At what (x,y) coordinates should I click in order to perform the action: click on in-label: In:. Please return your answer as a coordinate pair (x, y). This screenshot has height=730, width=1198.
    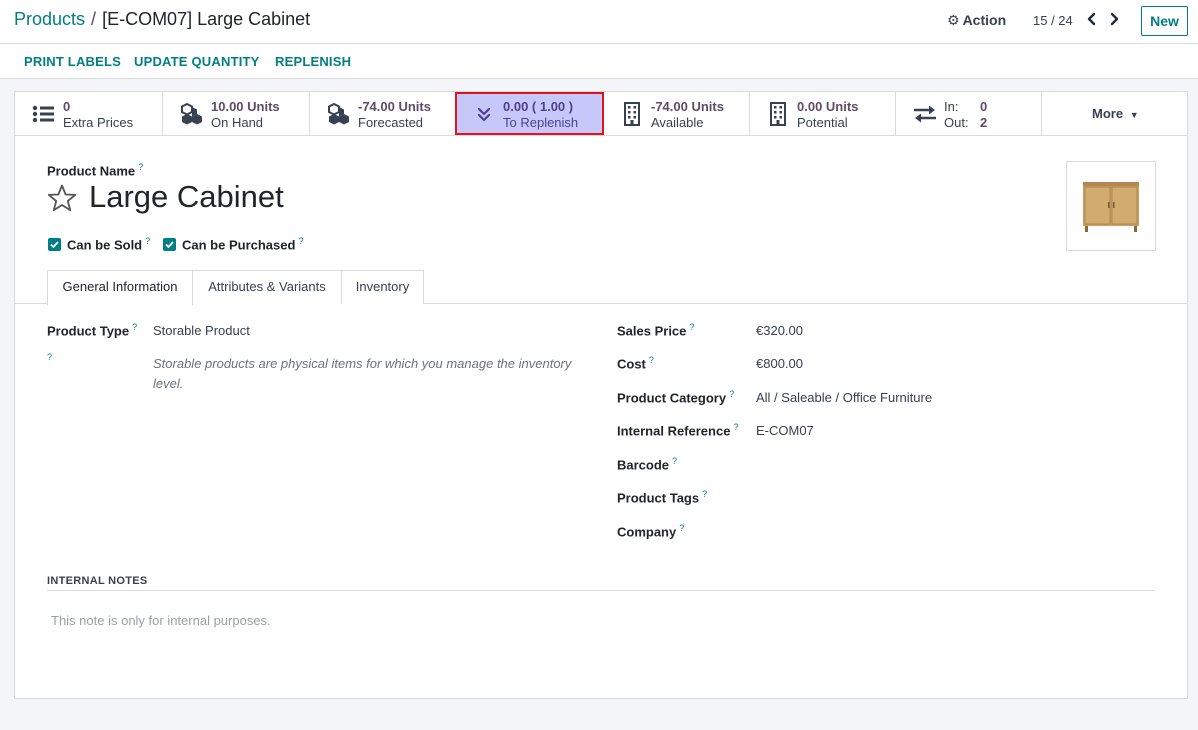
    Looking at the image, I should click on (951, 106).